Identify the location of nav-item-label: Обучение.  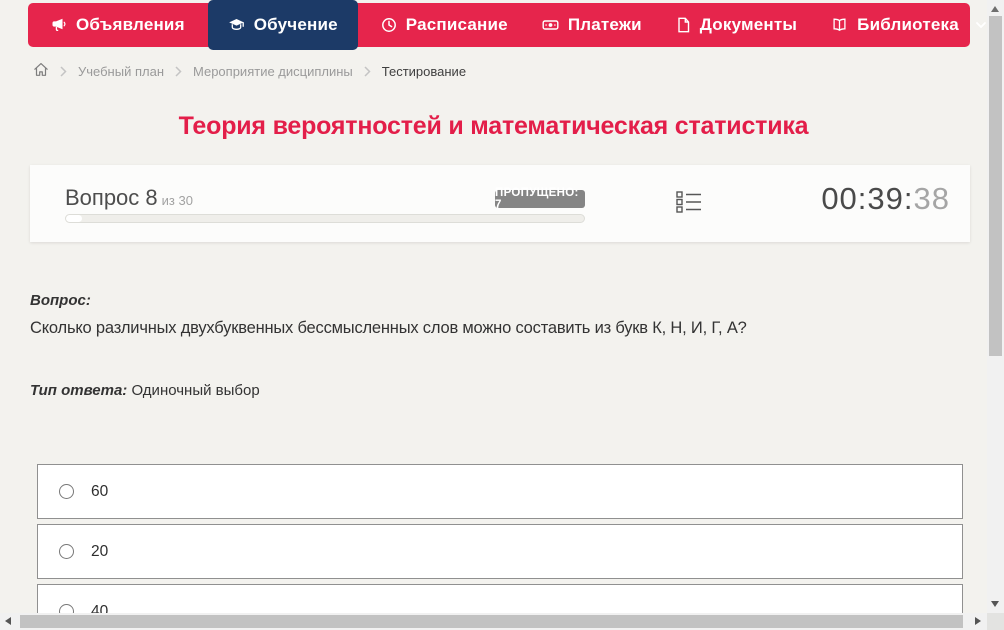
(295, 24).